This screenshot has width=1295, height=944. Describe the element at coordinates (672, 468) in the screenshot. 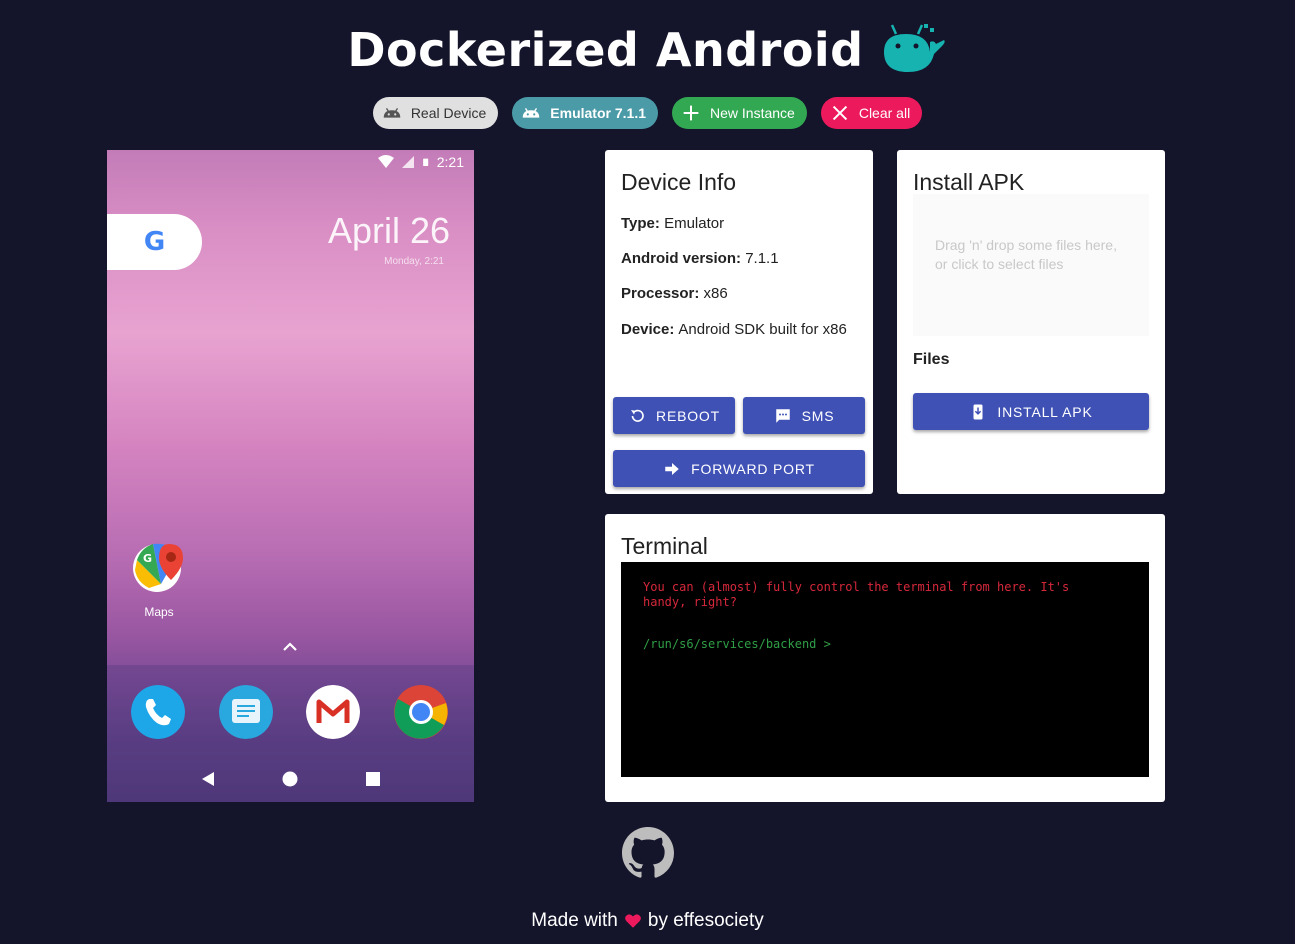

I see `arrow-right-icon` at that location.